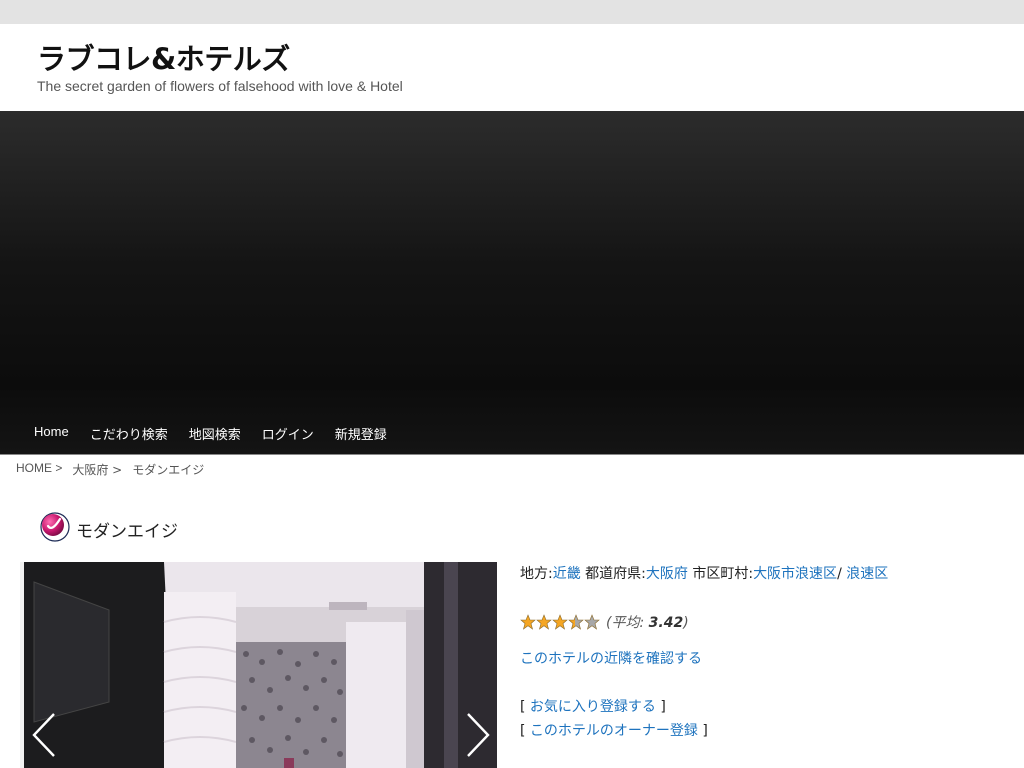 This screenshot has height=768, width=1024. I want to click on chevron-left-icon, so click(44, 737).